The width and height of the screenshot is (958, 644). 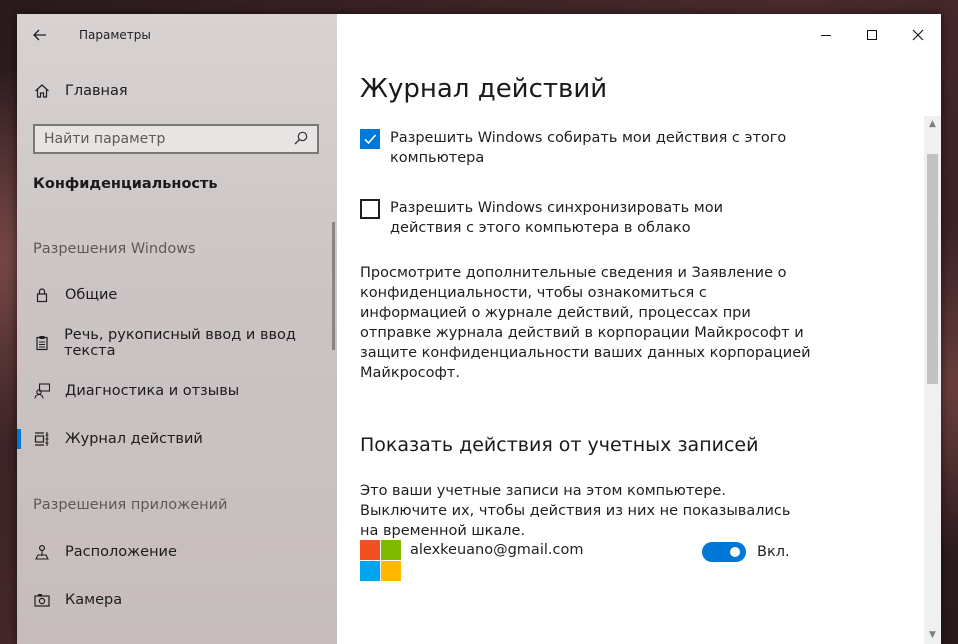 I want to click on feedback-person-icon, so click(x=42, y=391).